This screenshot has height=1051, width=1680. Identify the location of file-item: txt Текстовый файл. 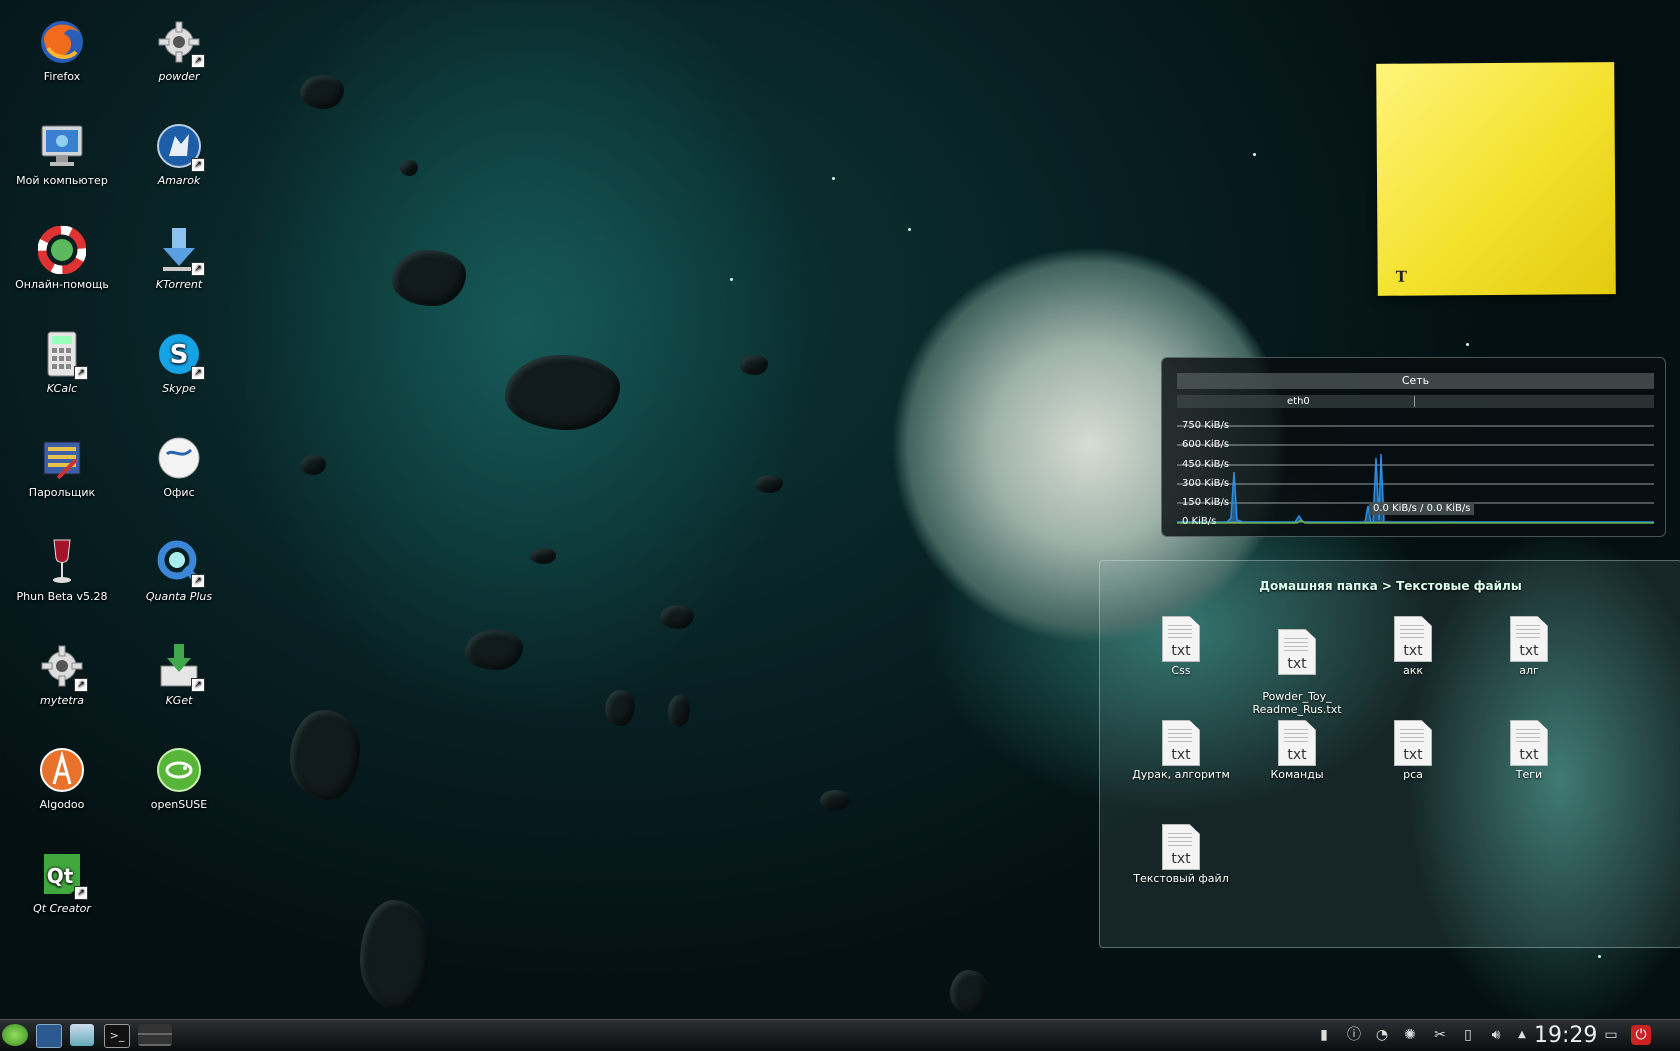
(1181, 854).